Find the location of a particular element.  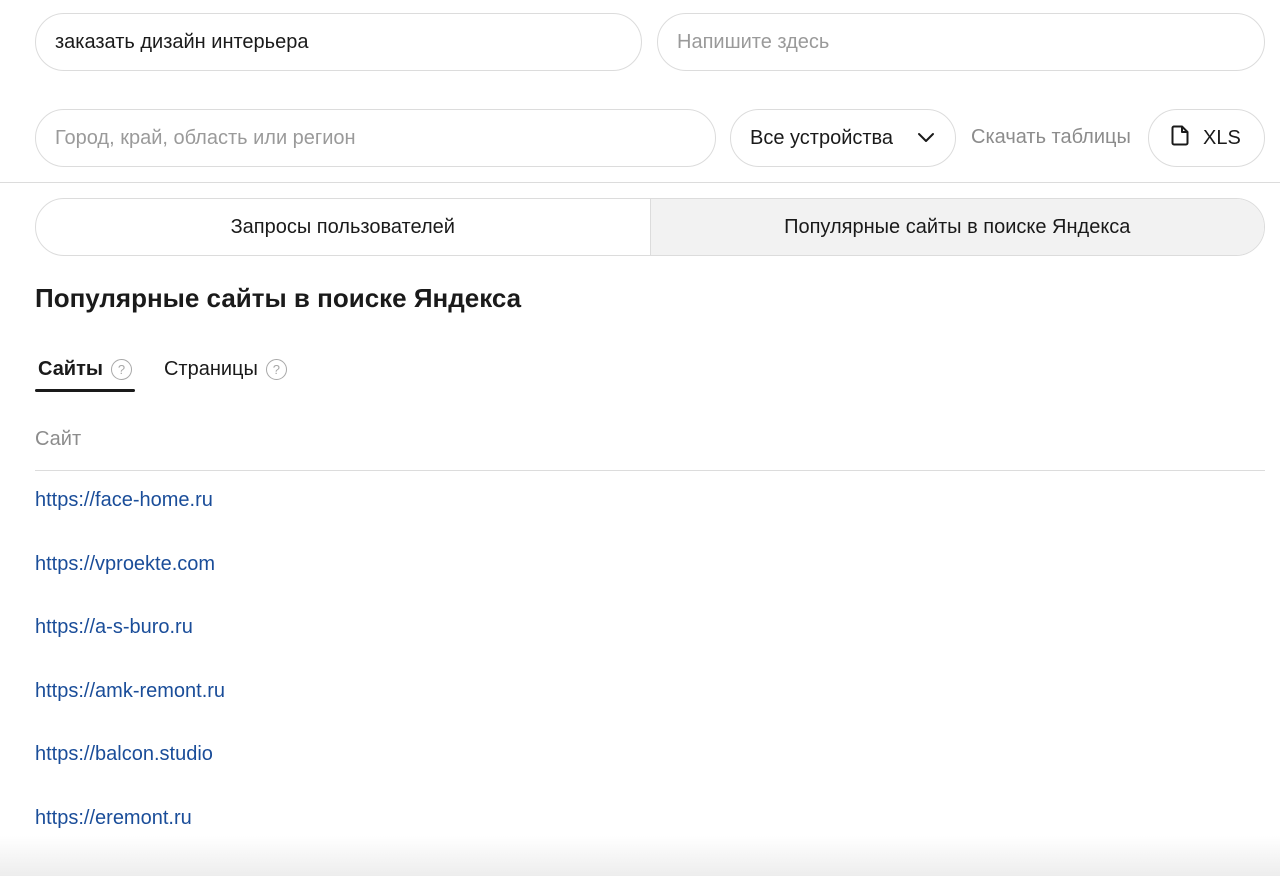

subtab-pages: Страницы ? is located at coordinates (225, 369).